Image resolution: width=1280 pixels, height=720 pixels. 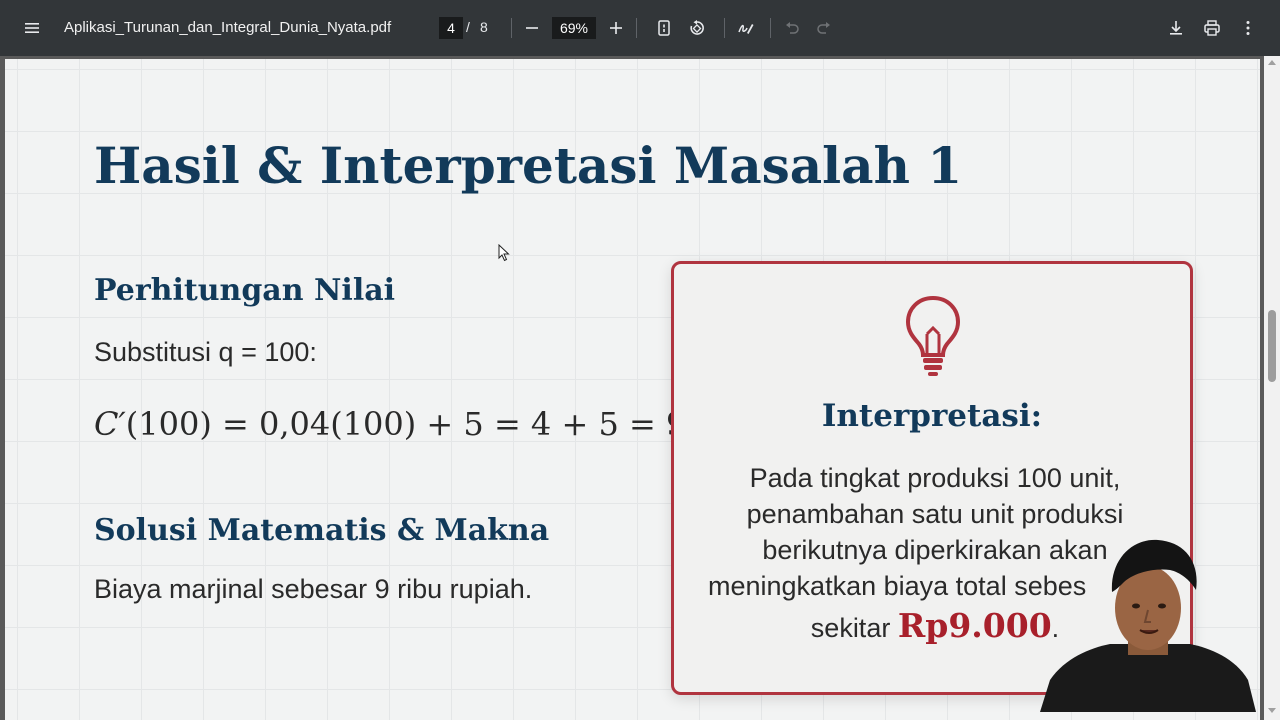 I want to click on hamburger-menu-icon, so click(x=32, y=28).